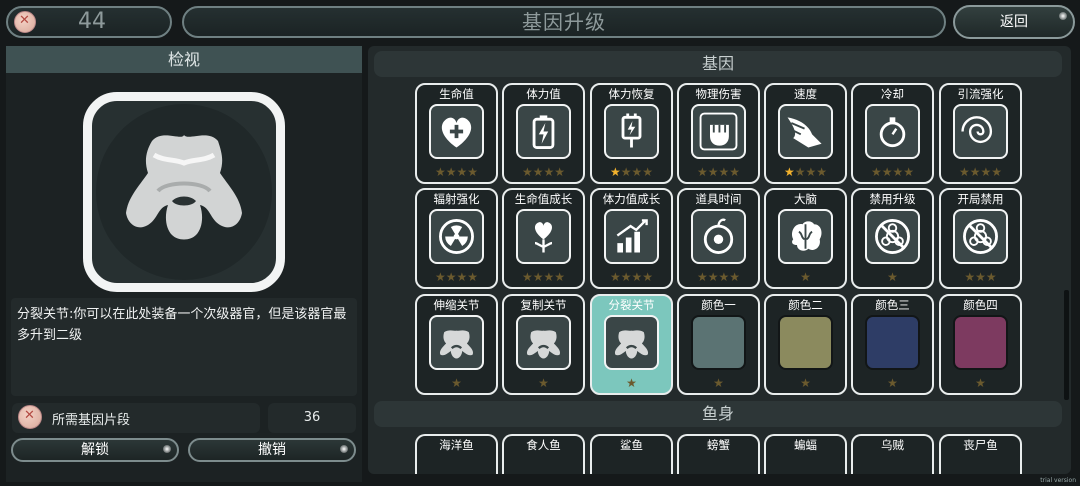 Image resolution: width=1080 pixels, height=486 pixels. I want to click on winged-shoe-icon, so click(805, 131).